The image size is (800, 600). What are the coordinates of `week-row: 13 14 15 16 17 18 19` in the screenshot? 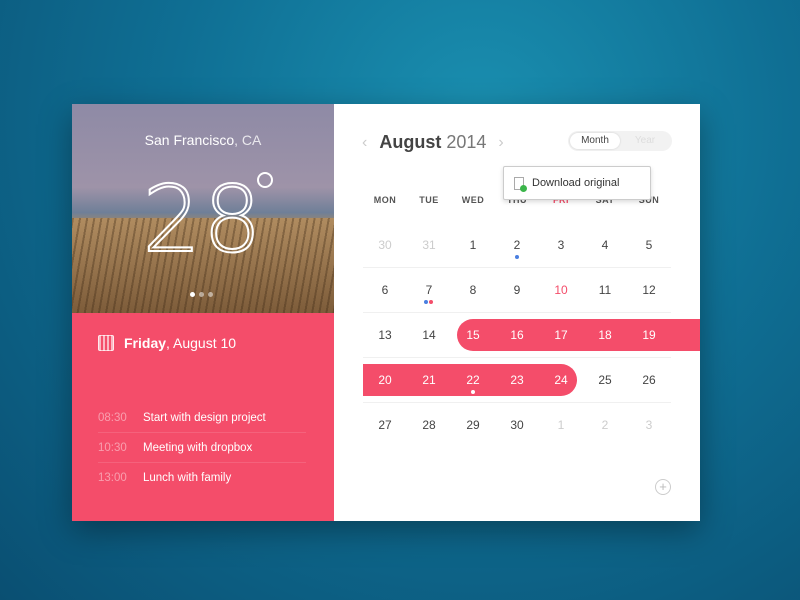 It's located at (531, 335).